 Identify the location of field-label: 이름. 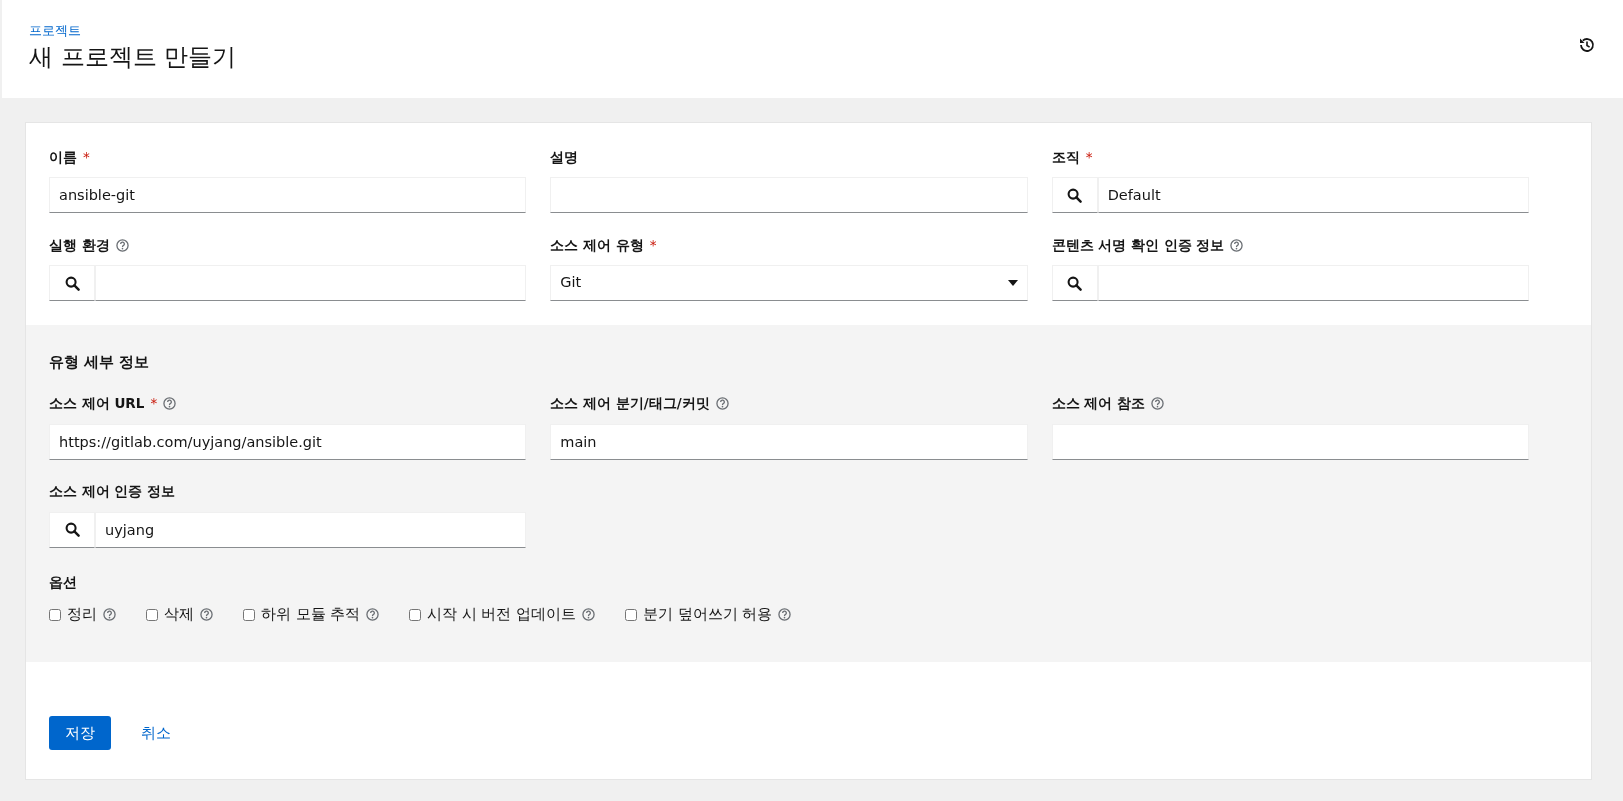
(63, 157).